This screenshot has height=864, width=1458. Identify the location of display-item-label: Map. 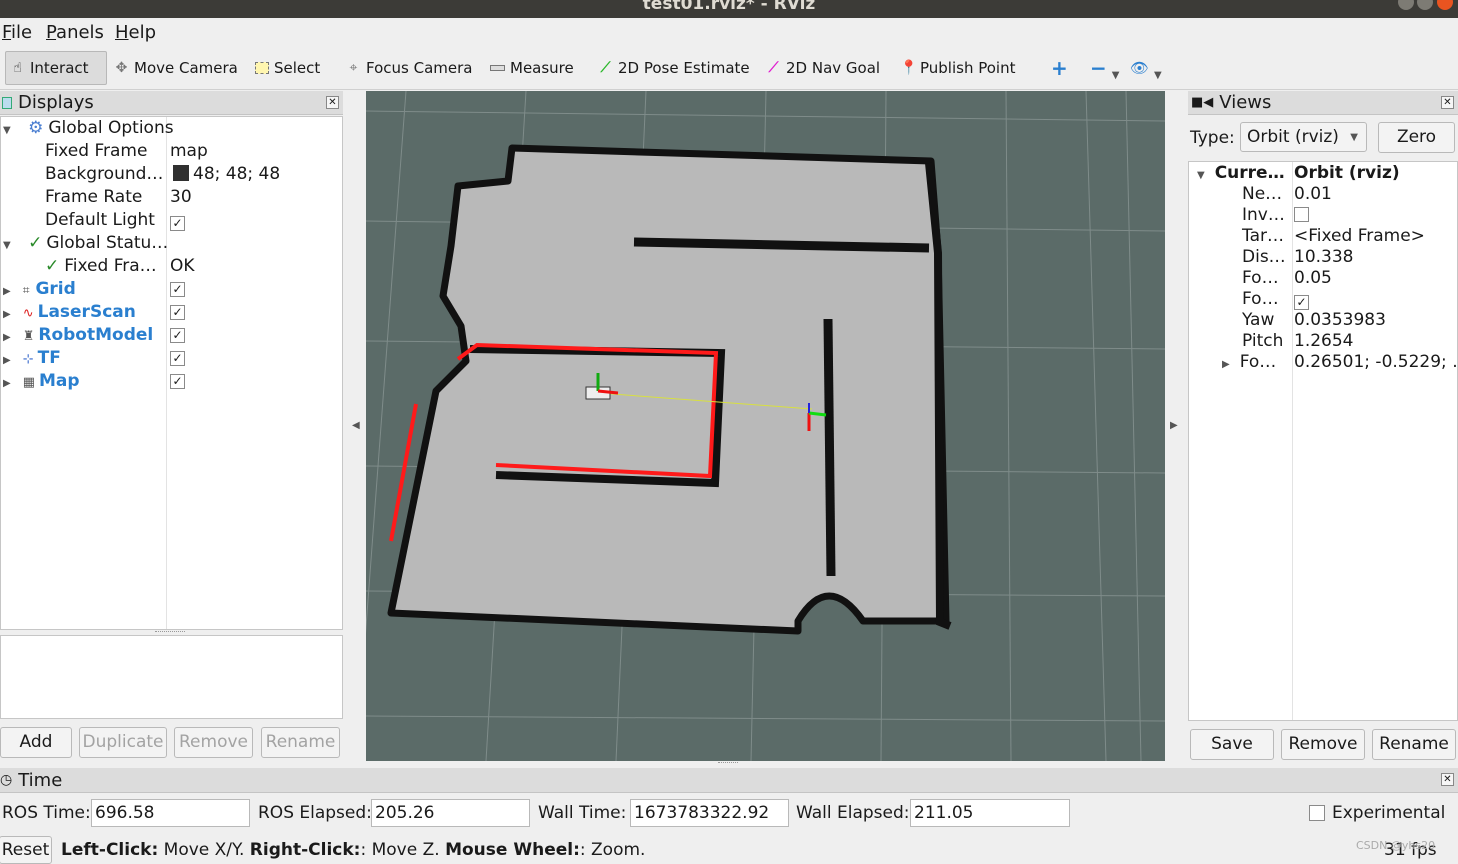
(59, 381).